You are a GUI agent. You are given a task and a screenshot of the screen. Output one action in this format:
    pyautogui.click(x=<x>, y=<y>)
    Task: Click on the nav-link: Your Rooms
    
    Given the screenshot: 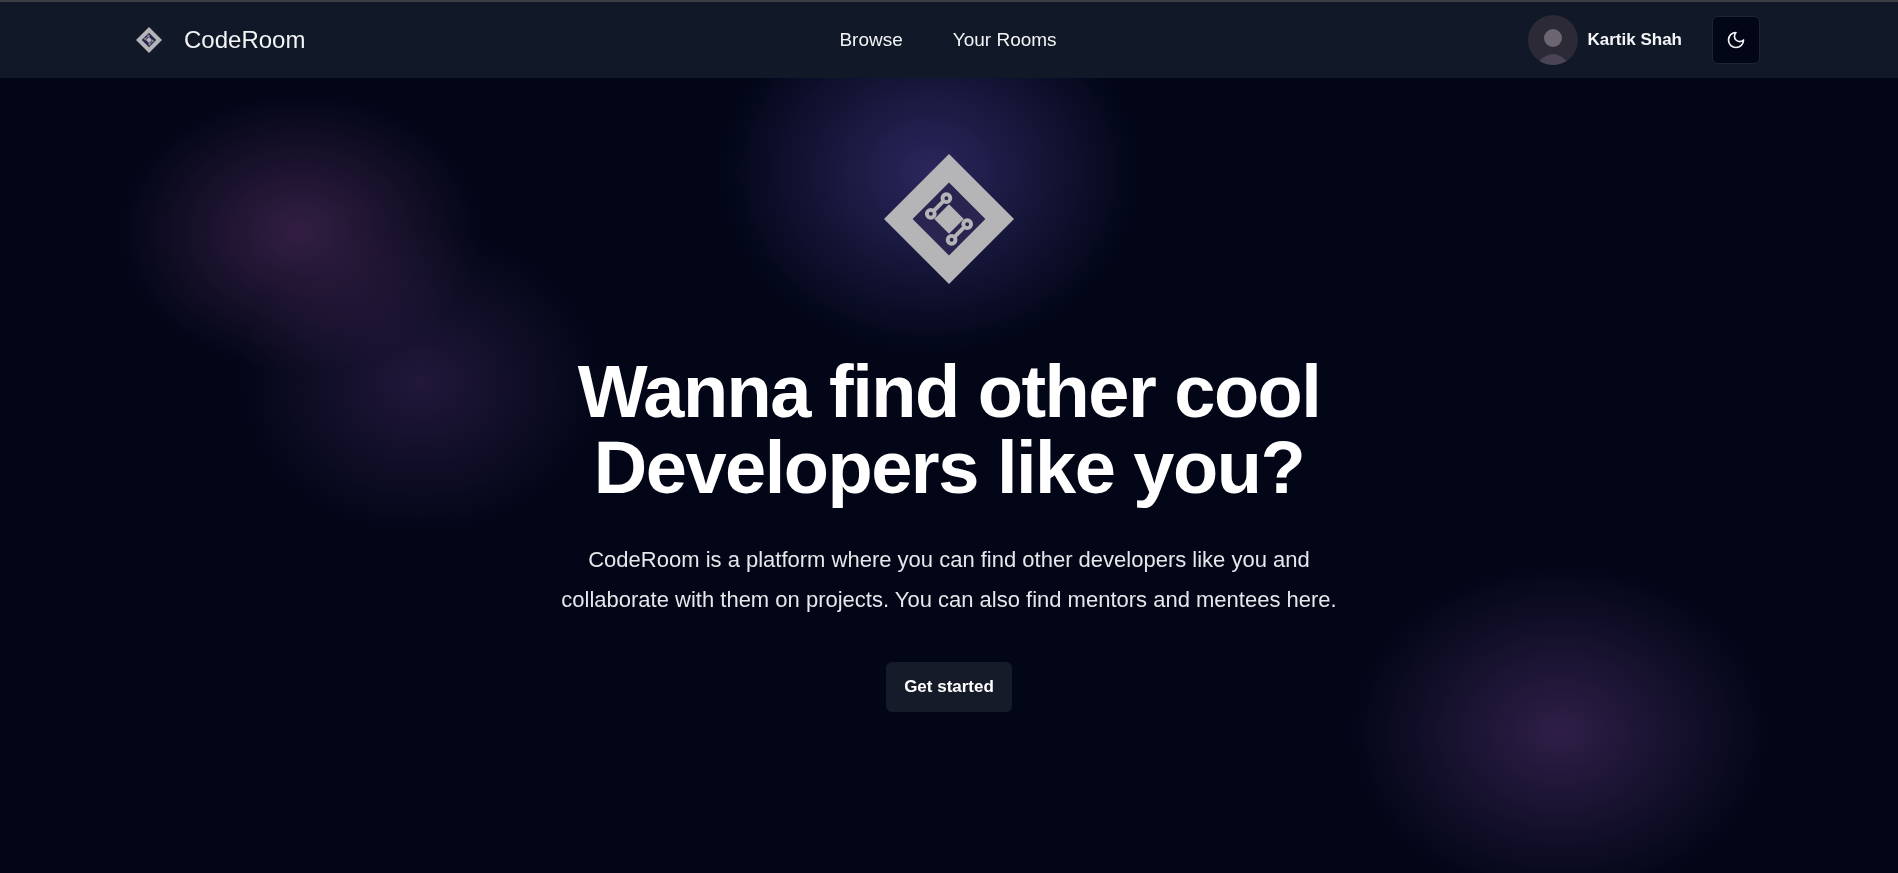 What is the action you would take?
    pyautogui.click(x=1004, y=40)
    